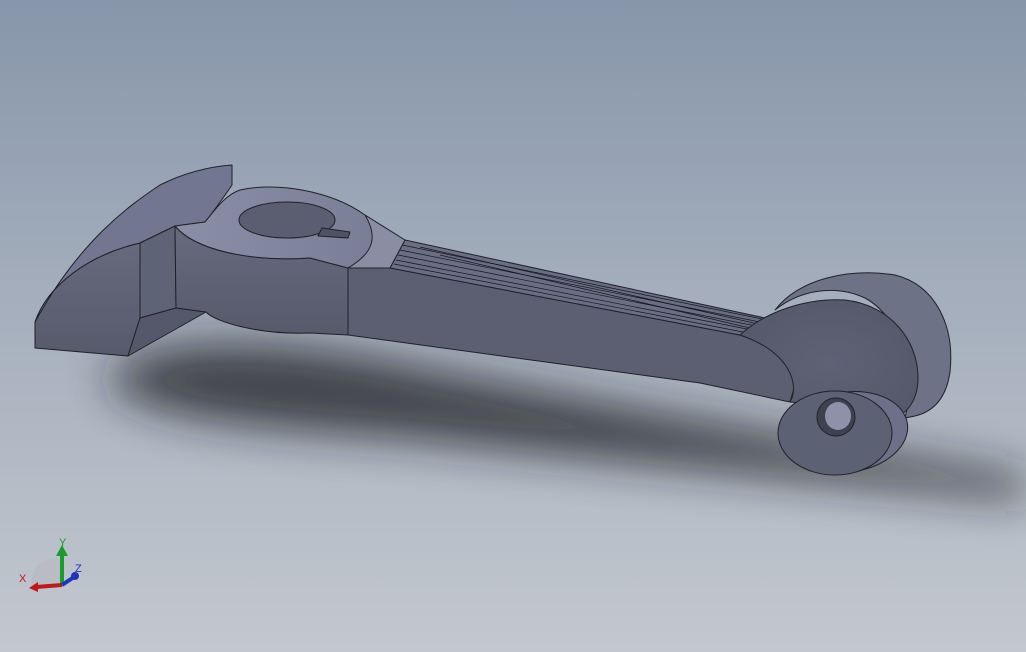  What do you see at coordinates (46, 572) in the screenshot?
I see `triad-base` at bounding box center [46, 572].